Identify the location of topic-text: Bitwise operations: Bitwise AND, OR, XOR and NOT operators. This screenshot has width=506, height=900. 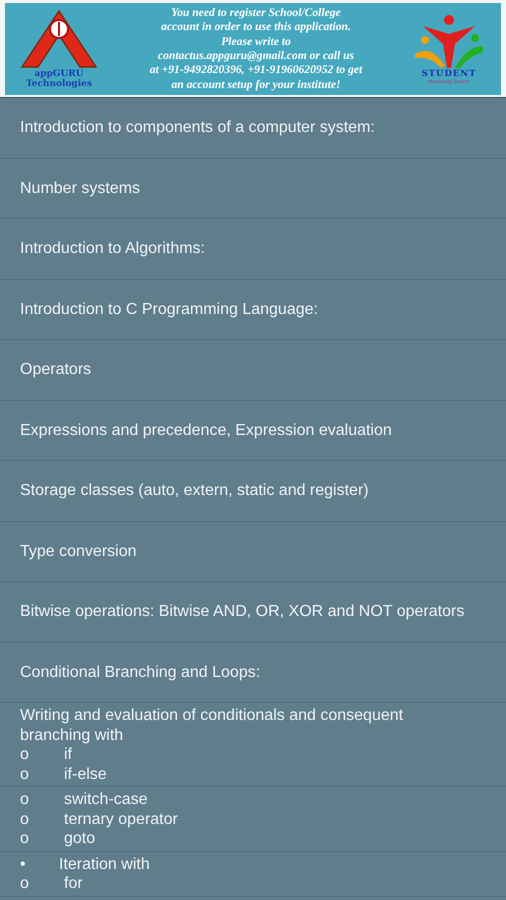
(242, 612).